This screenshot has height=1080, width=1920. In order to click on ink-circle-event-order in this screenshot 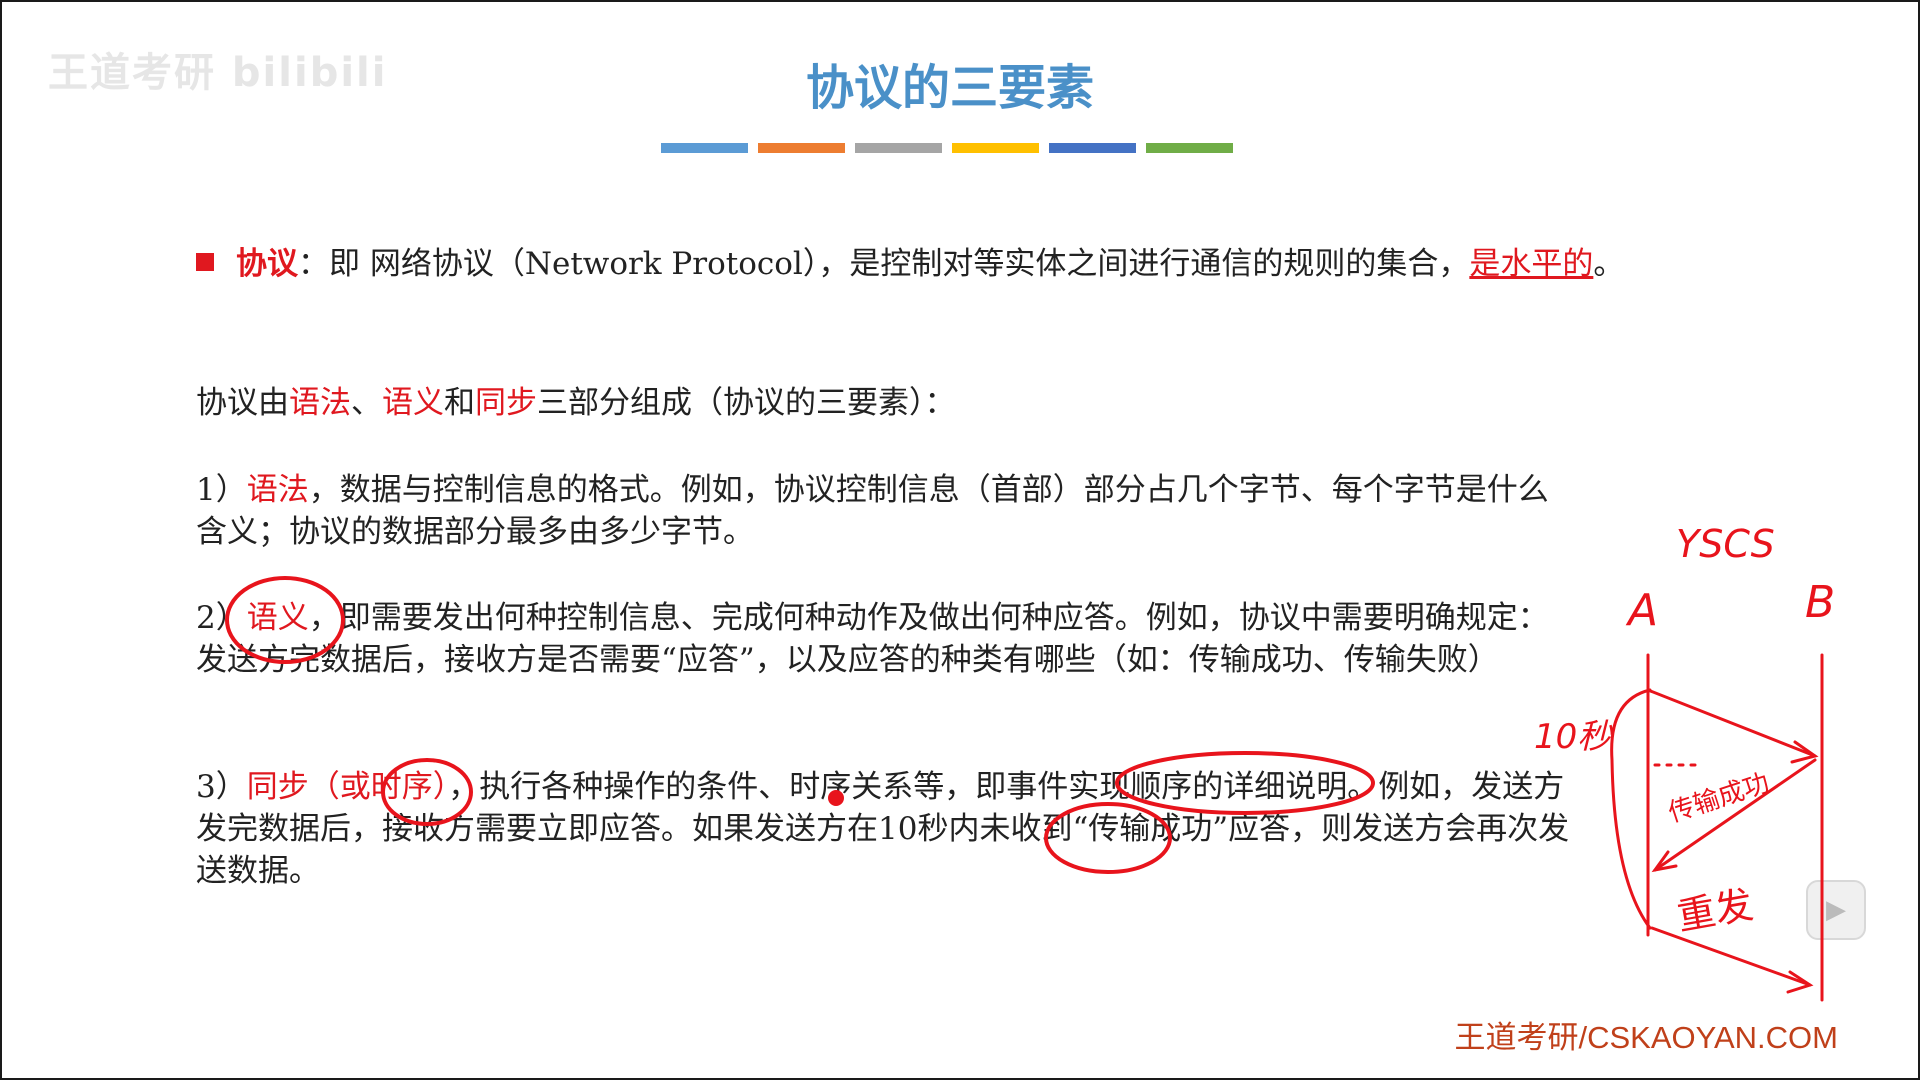, I will do `click(1245, 783)`.